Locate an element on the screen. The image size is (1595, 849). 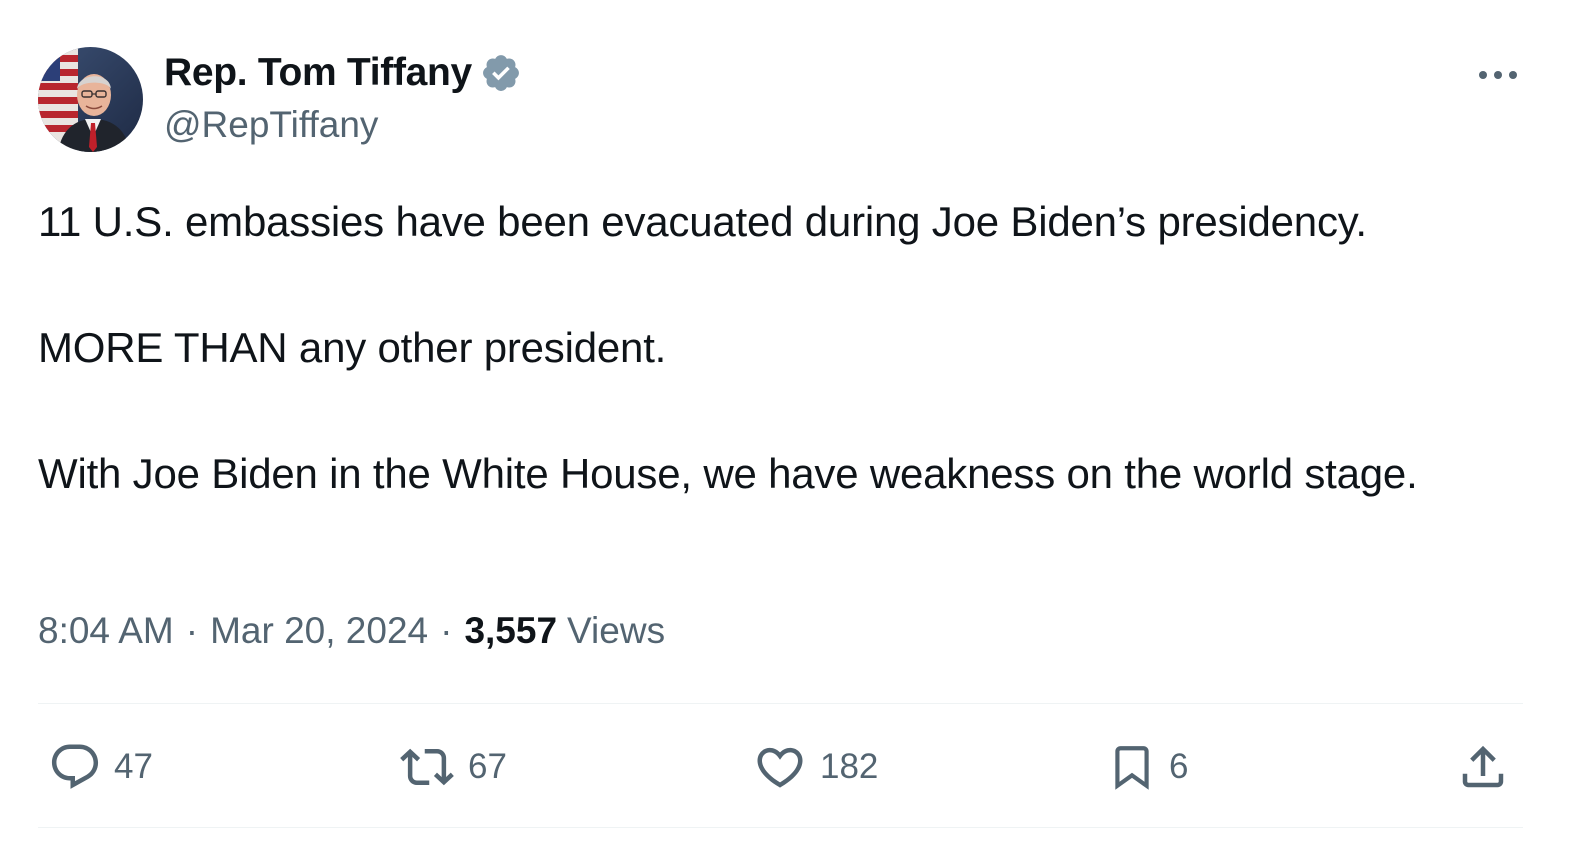
like-button: 182 is located at coordinates (815, 767).